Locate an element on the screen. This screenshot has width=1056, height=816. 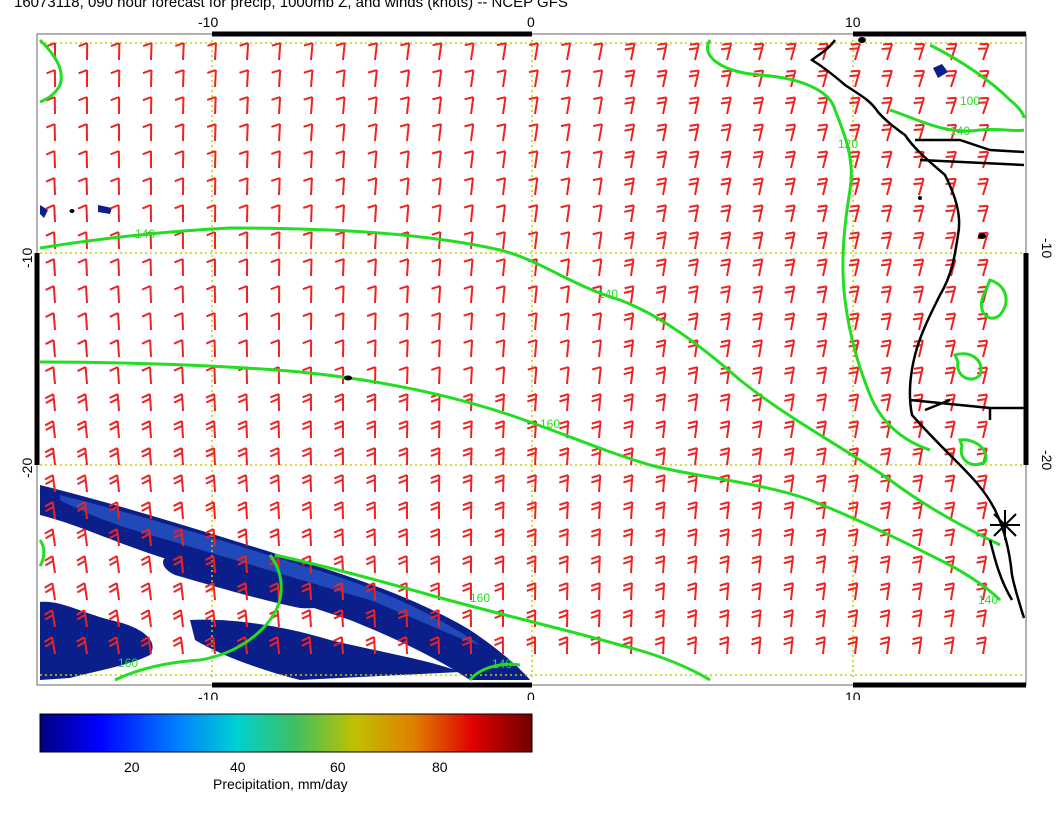
precip-colorbar: 20 40 60 80 Precipitation, mm/day is located at coordinates (286, 752).